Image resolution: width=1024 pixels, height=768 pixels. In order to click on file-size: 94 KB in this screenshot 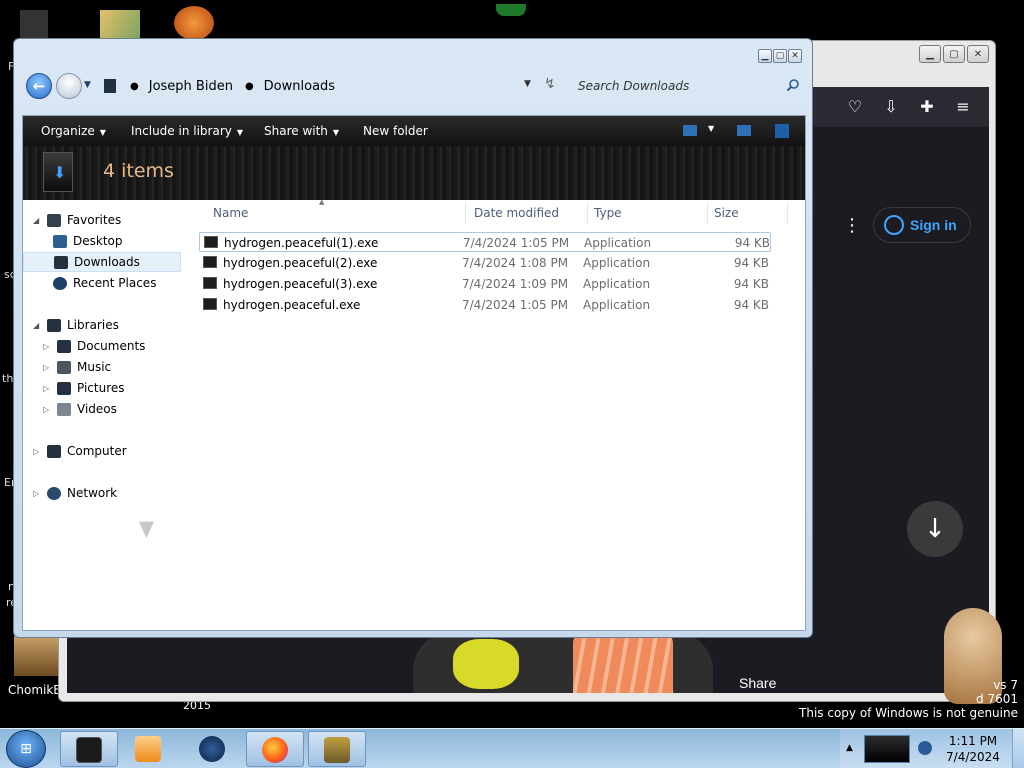, I will do `click(751, 263)`.